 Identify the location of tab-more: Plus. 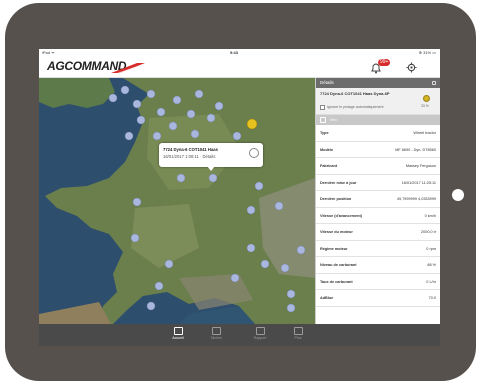
(298, 335).